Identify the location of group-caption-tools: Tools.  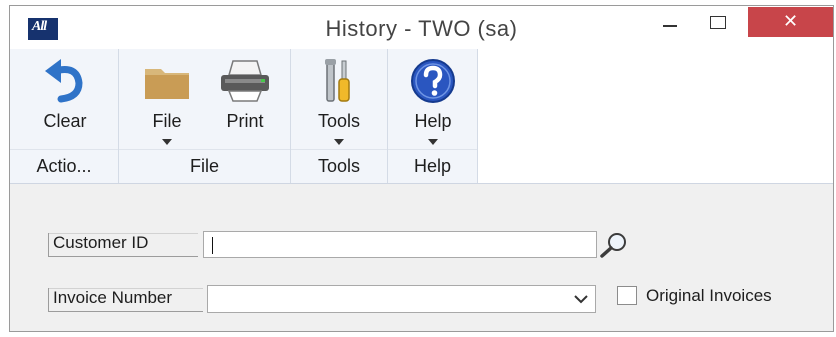
(339, 166).